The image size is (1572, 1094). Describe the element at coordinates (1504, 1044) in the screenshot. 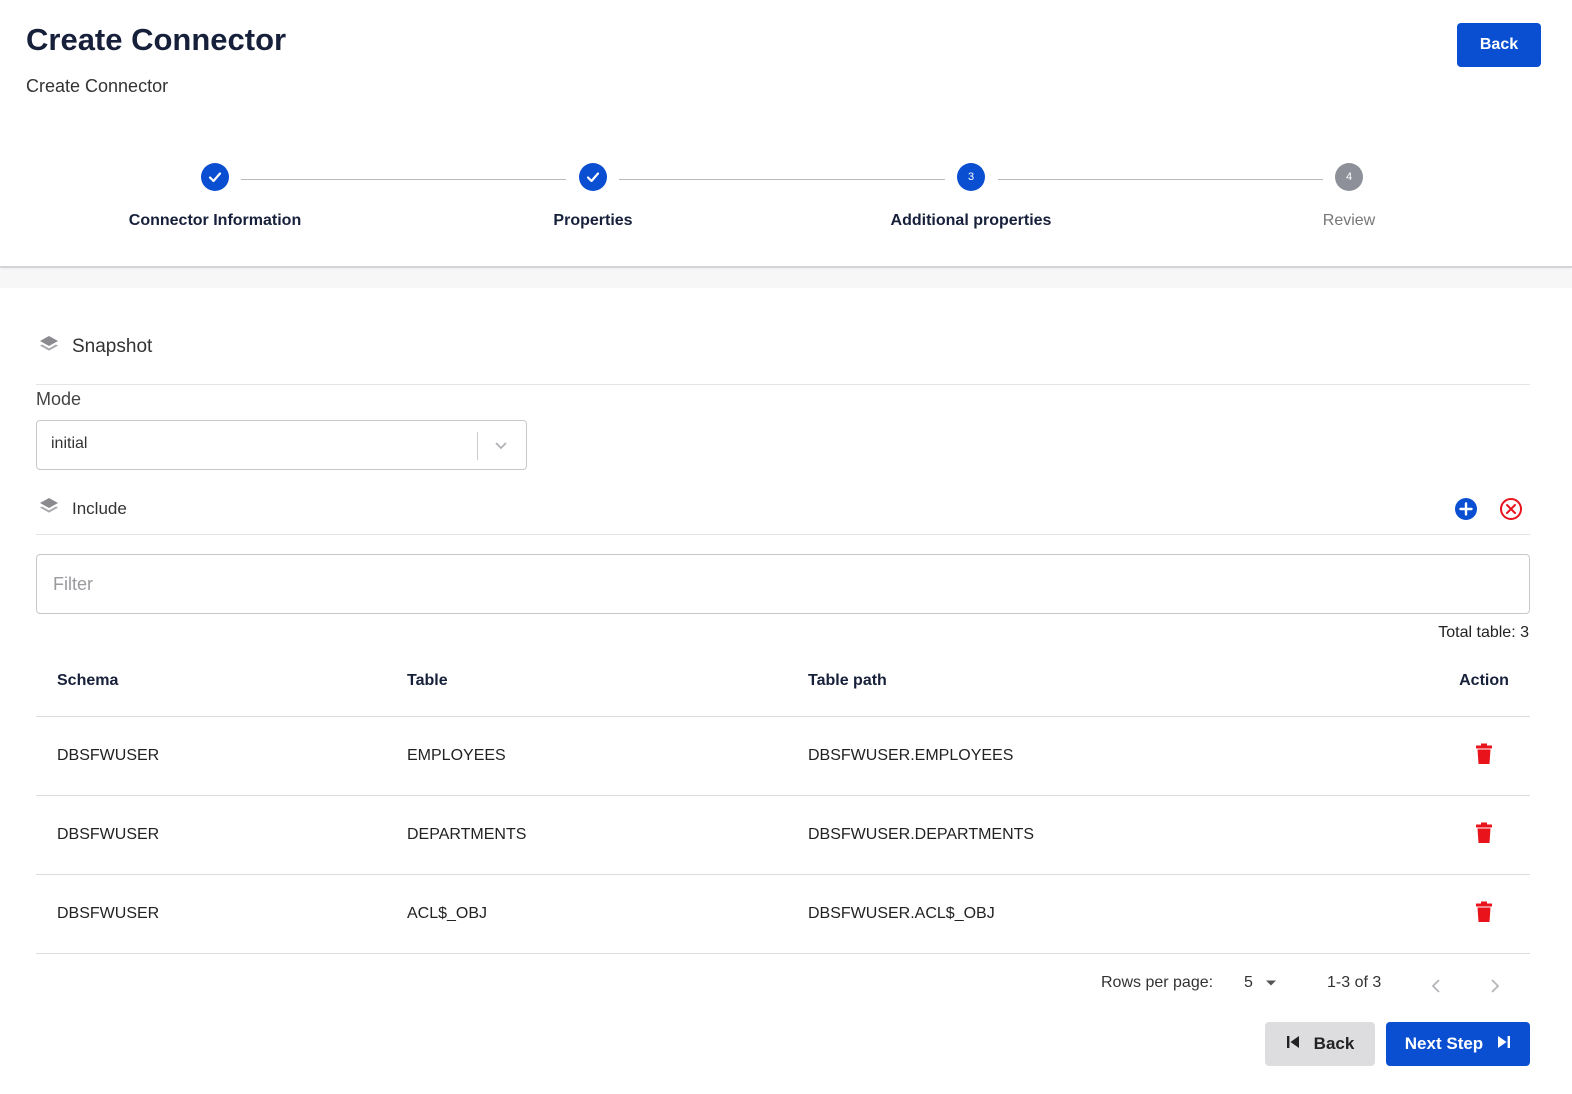

I see `skip-next-icon` at that location.